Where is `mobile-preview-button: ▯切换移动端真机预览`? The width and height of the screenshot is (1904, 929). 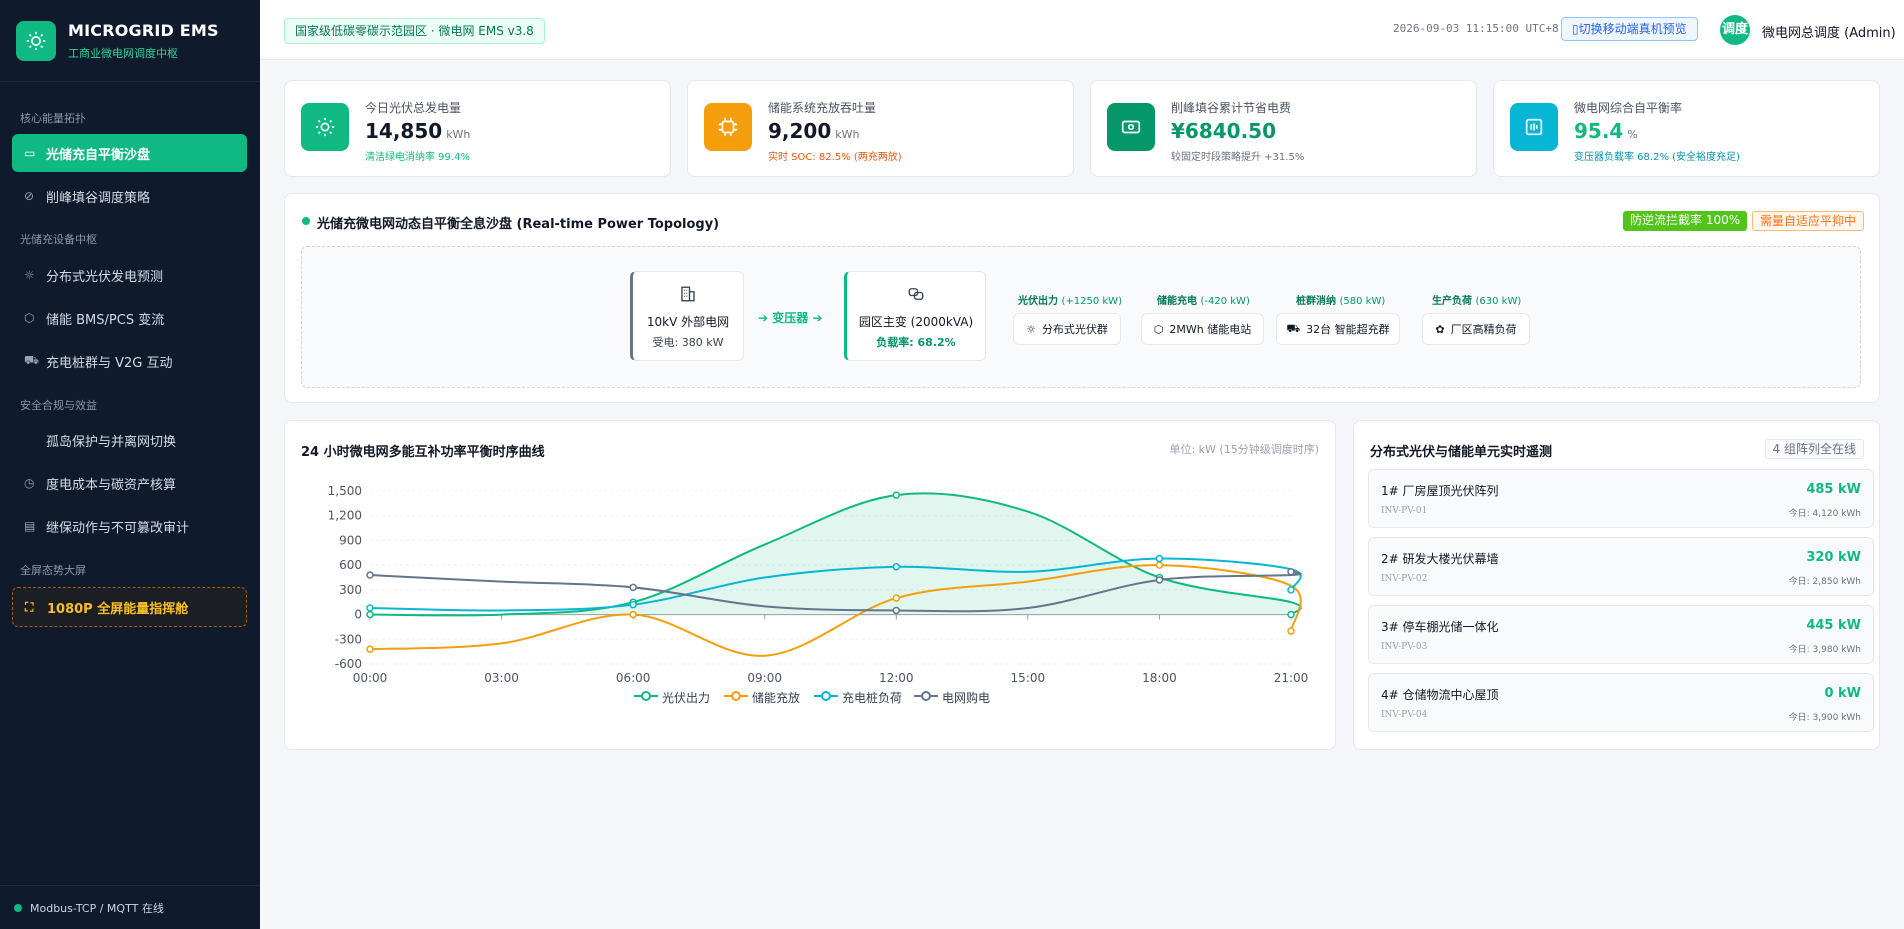
mobile-preview-button: ▯切换移动端真机预览 is located at coordinates (1629, 29).